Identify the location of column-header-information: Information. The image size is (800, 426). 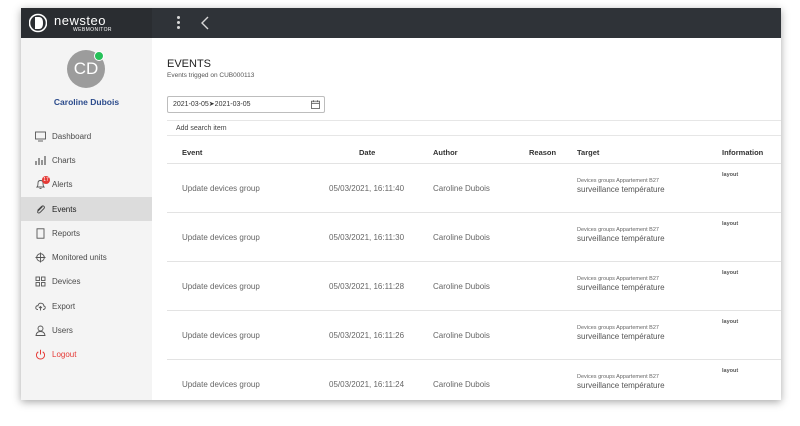
(742, 153).